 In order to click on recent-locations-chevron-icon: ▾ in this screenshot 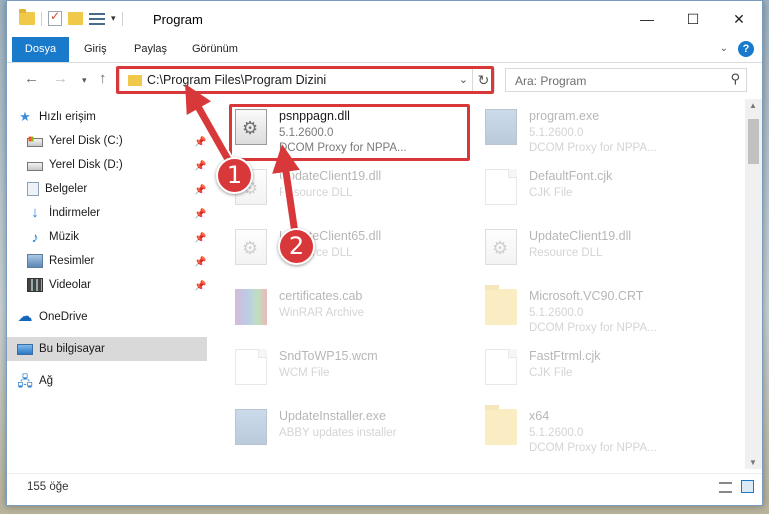, I will do `click(84, 80)`.